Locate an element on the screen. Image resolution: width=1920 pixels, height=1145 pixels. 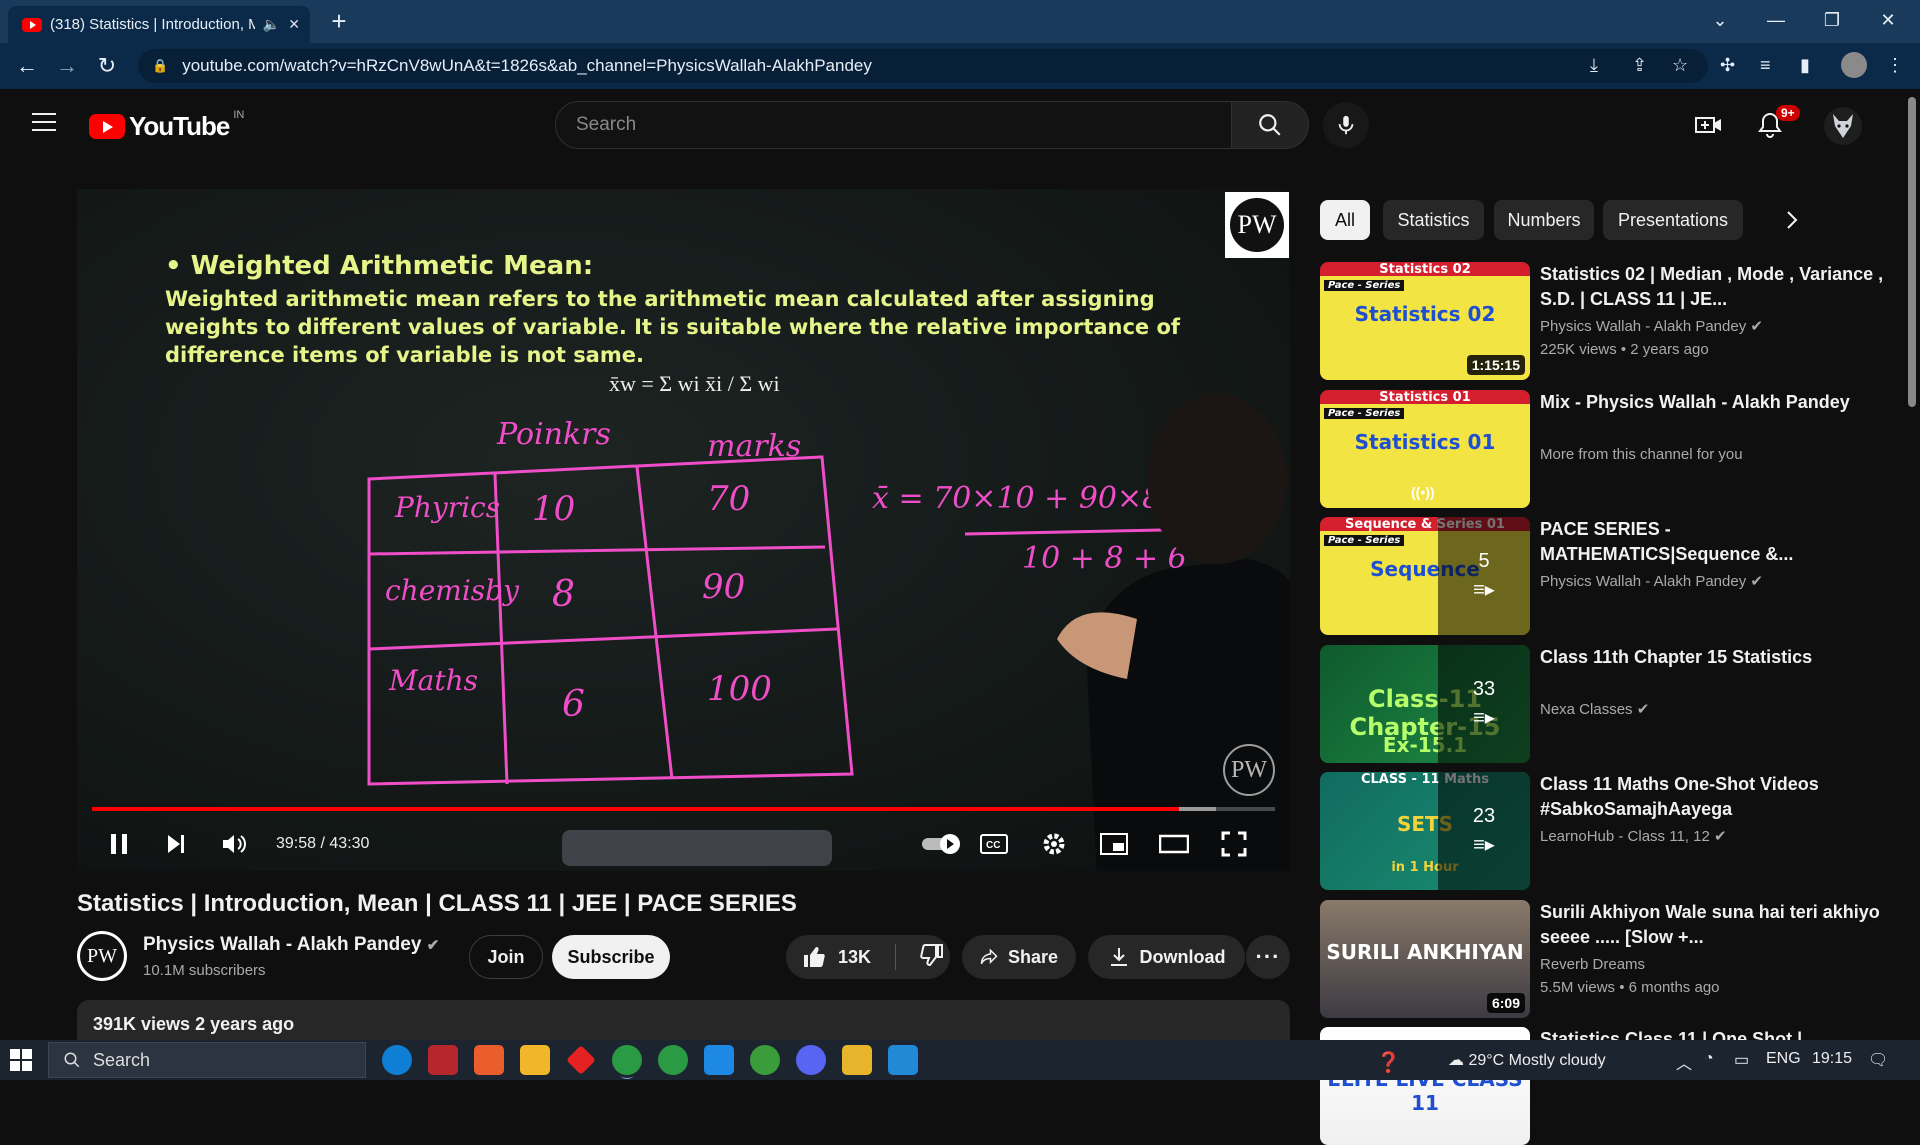
recommended-title: Class 11th Chapter 15 Statistics is located at coordinates (1715, 657).